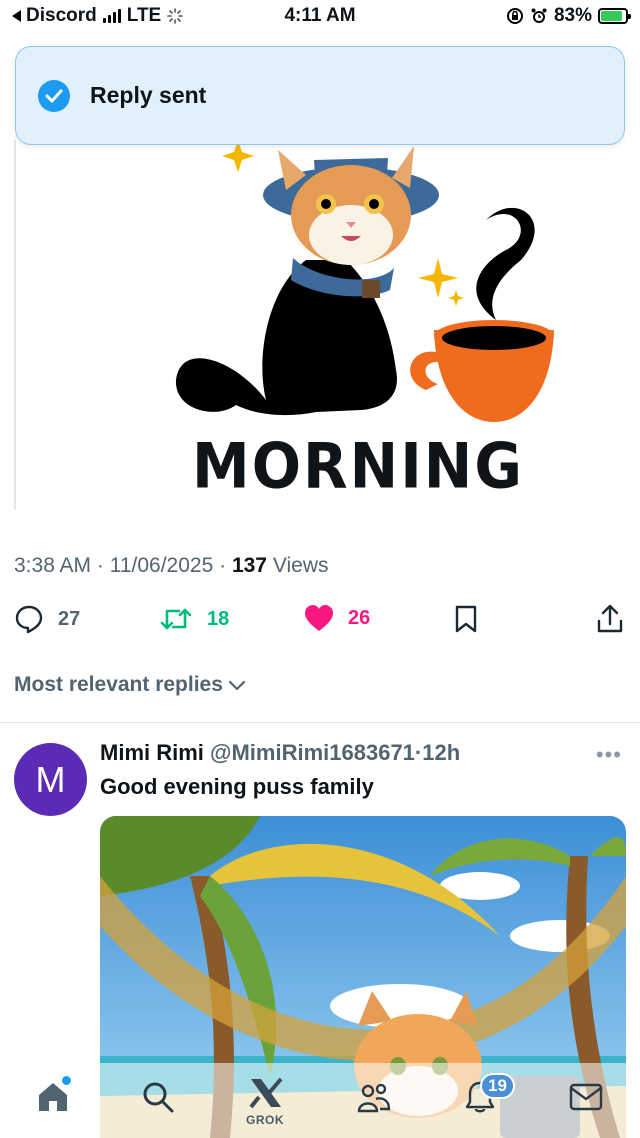  I want to click on post-date: 11/06/2025, so click(162, 565).